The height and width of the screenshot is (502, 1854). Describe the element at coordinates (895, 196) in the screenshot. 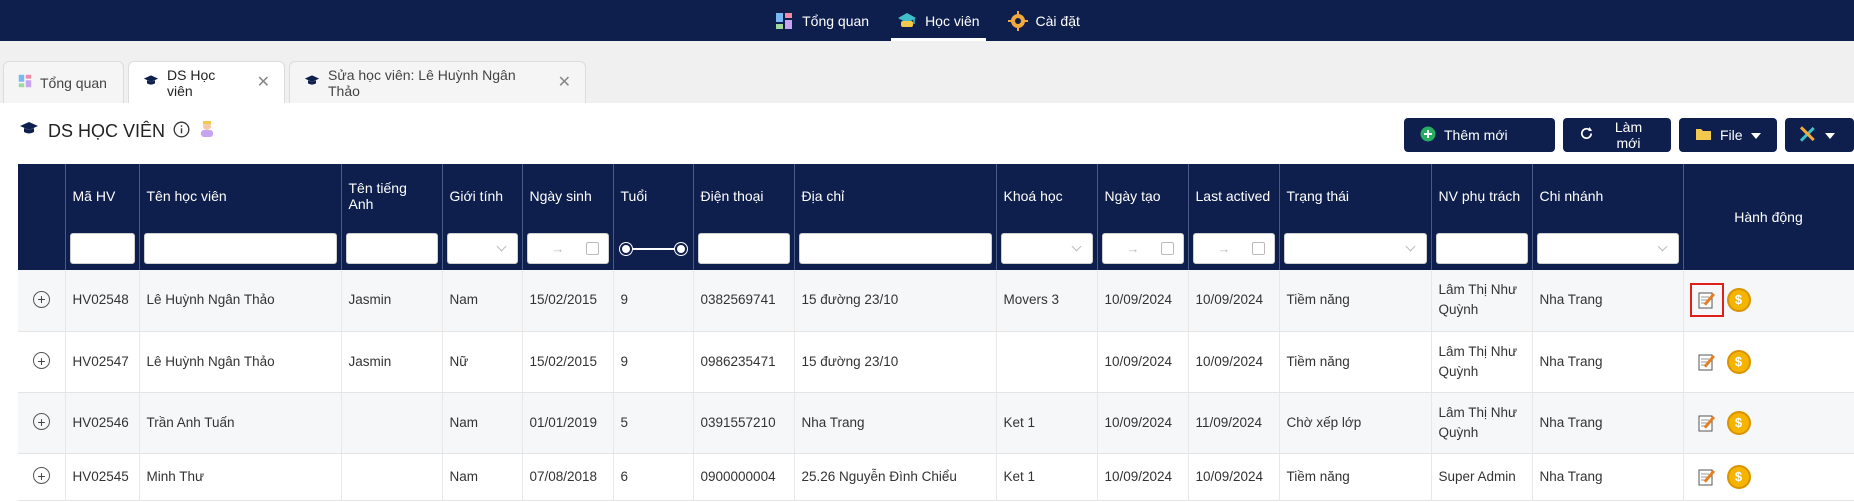

I see `col-header-address: Địa chỉ` at that location.